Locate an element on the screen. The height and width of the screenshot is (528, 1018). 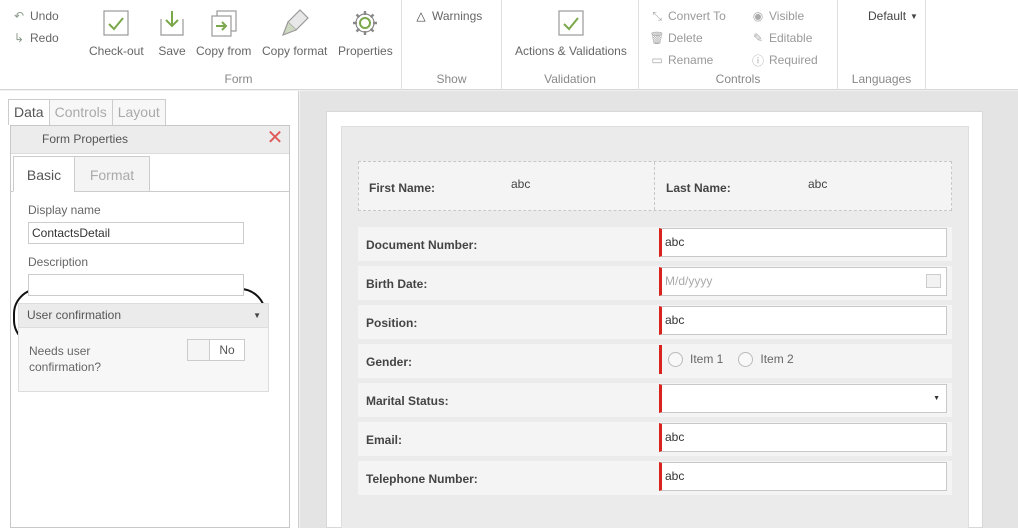
tab-controls: Controls is located at coordinates (80, 112).